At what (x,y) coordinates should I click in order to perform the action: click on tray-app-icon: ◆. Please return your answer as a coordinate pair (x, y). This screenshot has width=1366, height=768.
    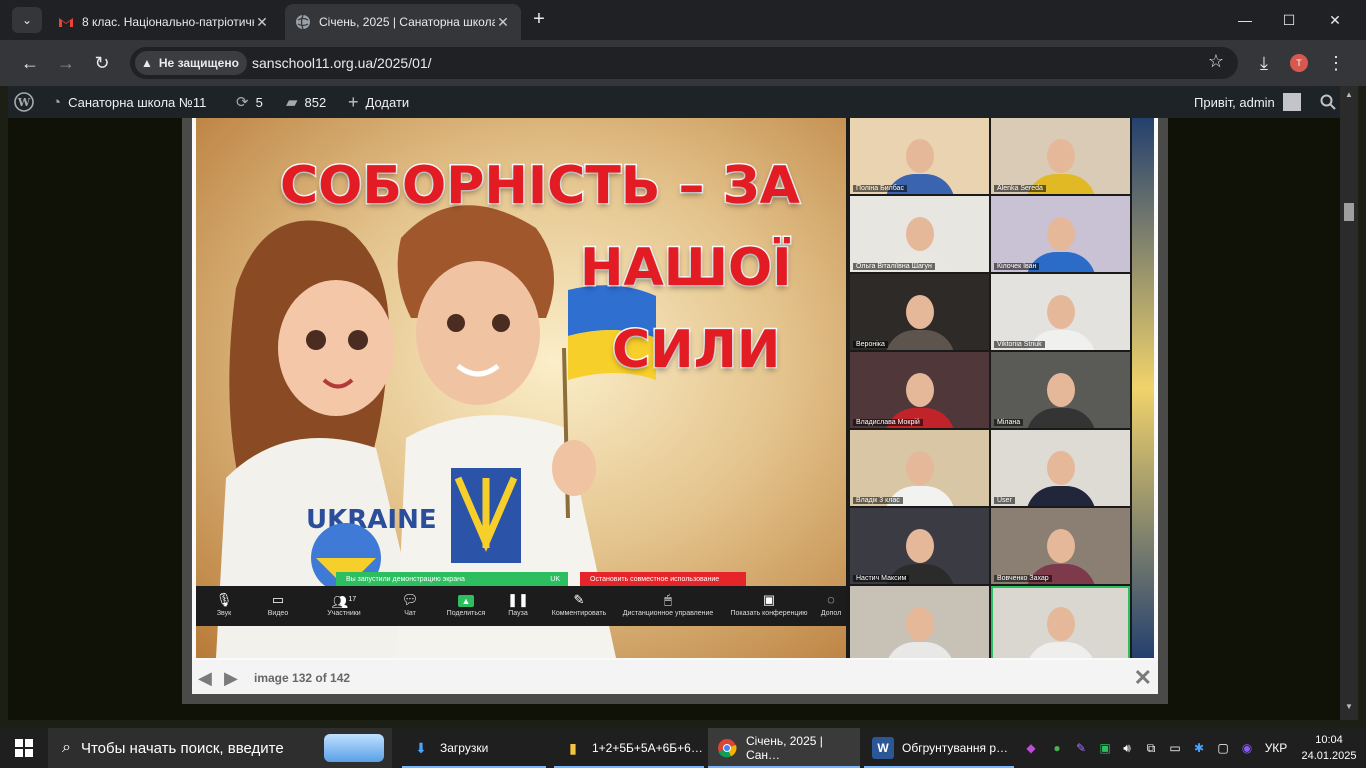
    Looking at the image, I should click on (1031, 748).